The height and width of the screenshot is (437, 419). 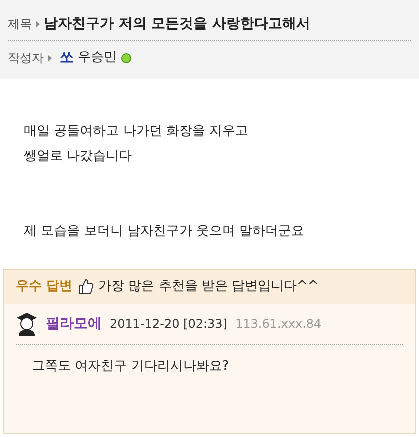 What do you see at coordinates (67, 58) in the screenshot?
I see `level-mark-text: 쏘` at bounding box center [67, 58].